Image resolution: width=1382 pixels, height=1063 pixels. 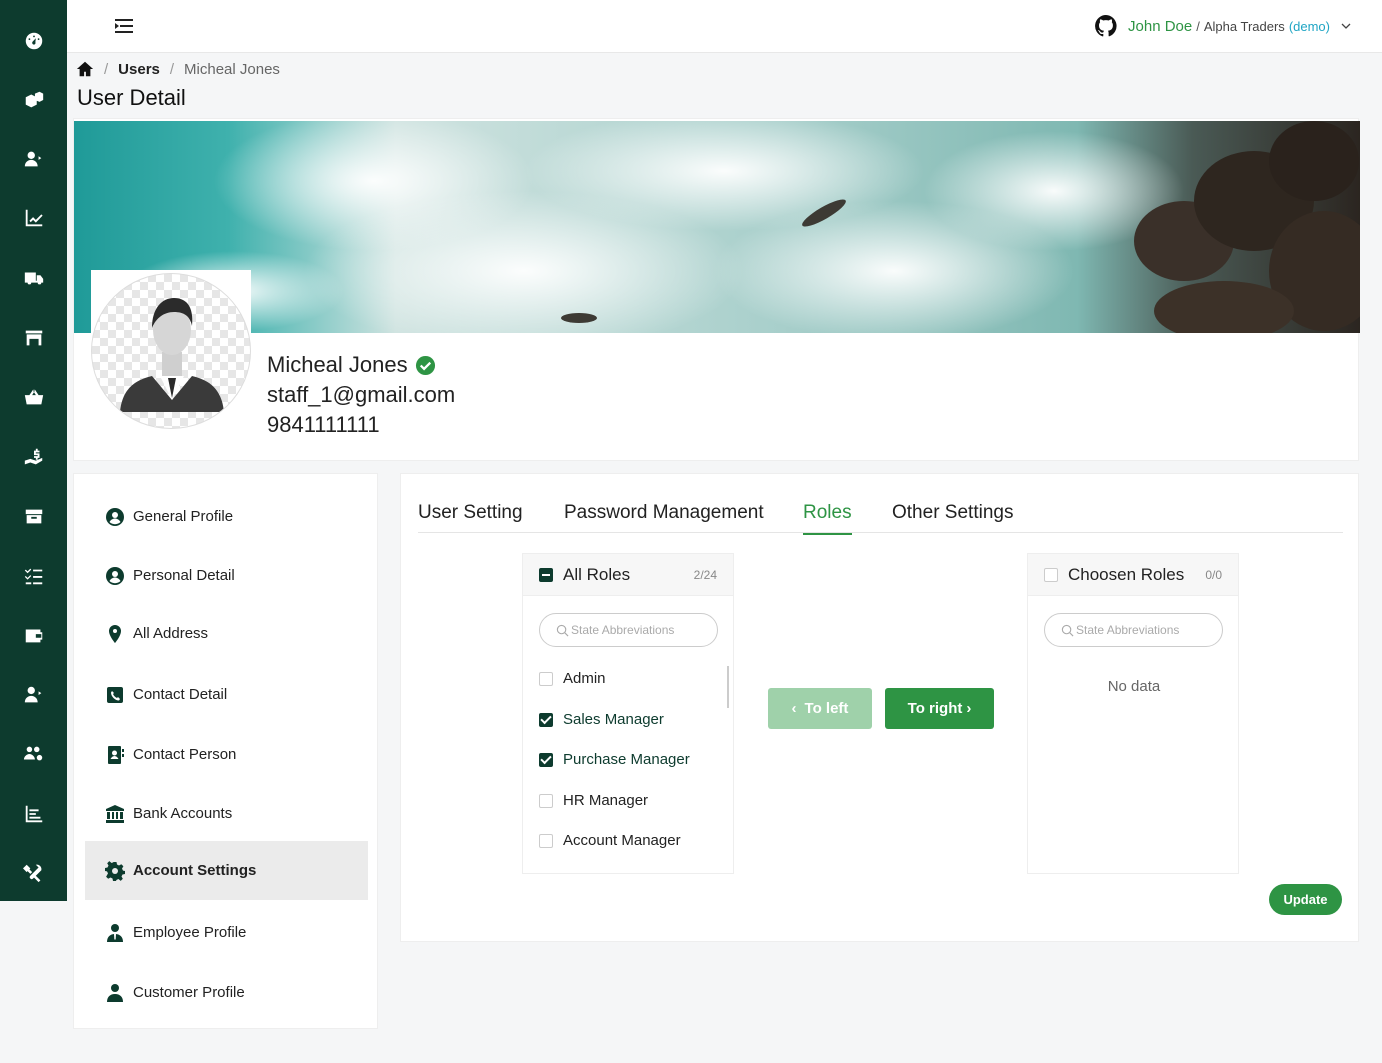 What do you see at coordinates (115, 575) in the screenshot?
I see `user-circle-icon` at bounding box center [115, 575].